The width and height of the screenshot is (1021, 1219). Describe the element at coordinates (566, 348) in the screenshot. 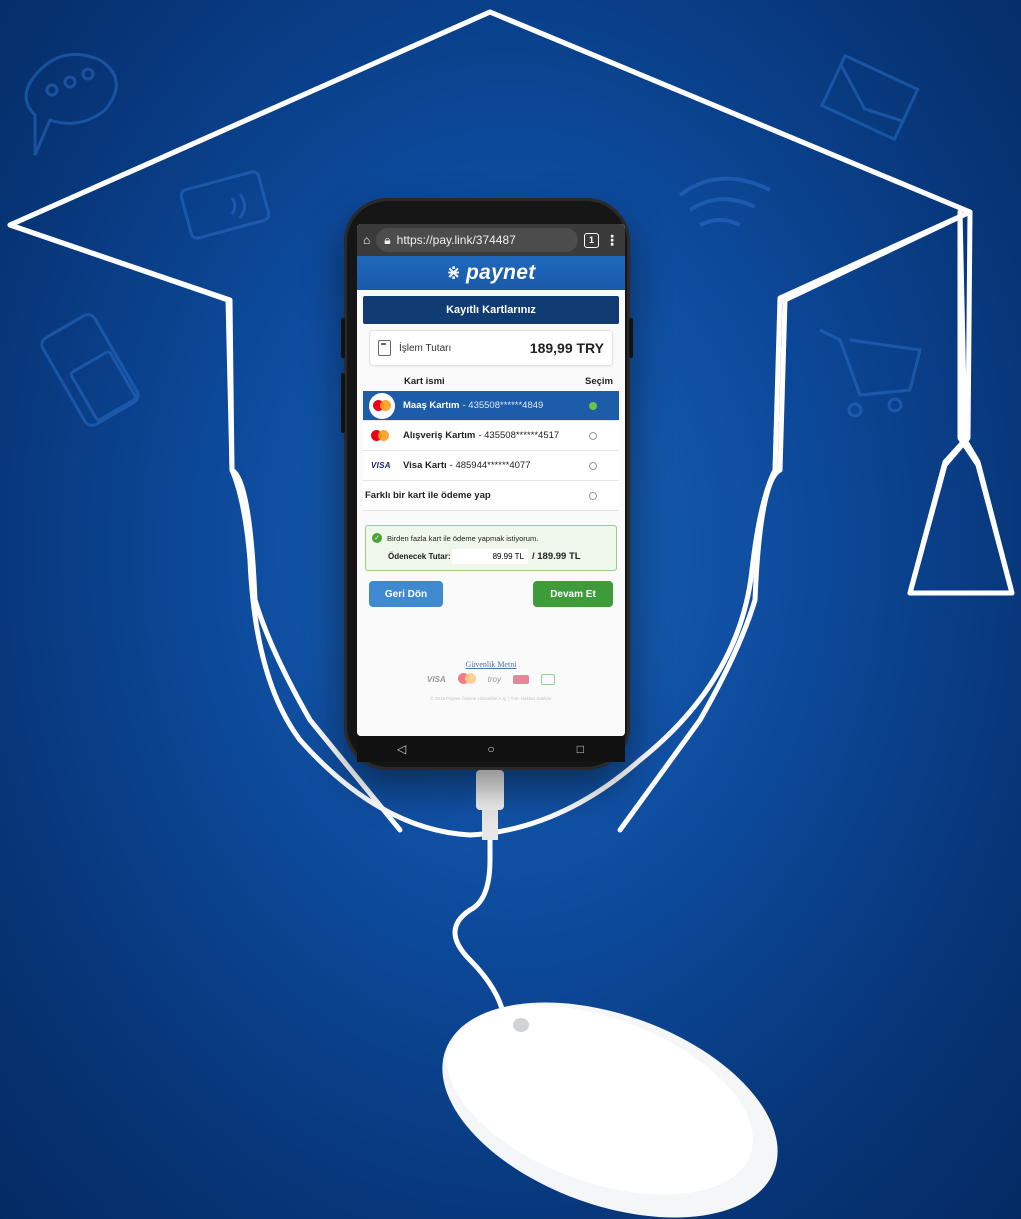

I see `amount-value: 189,99 TRY` at that location.